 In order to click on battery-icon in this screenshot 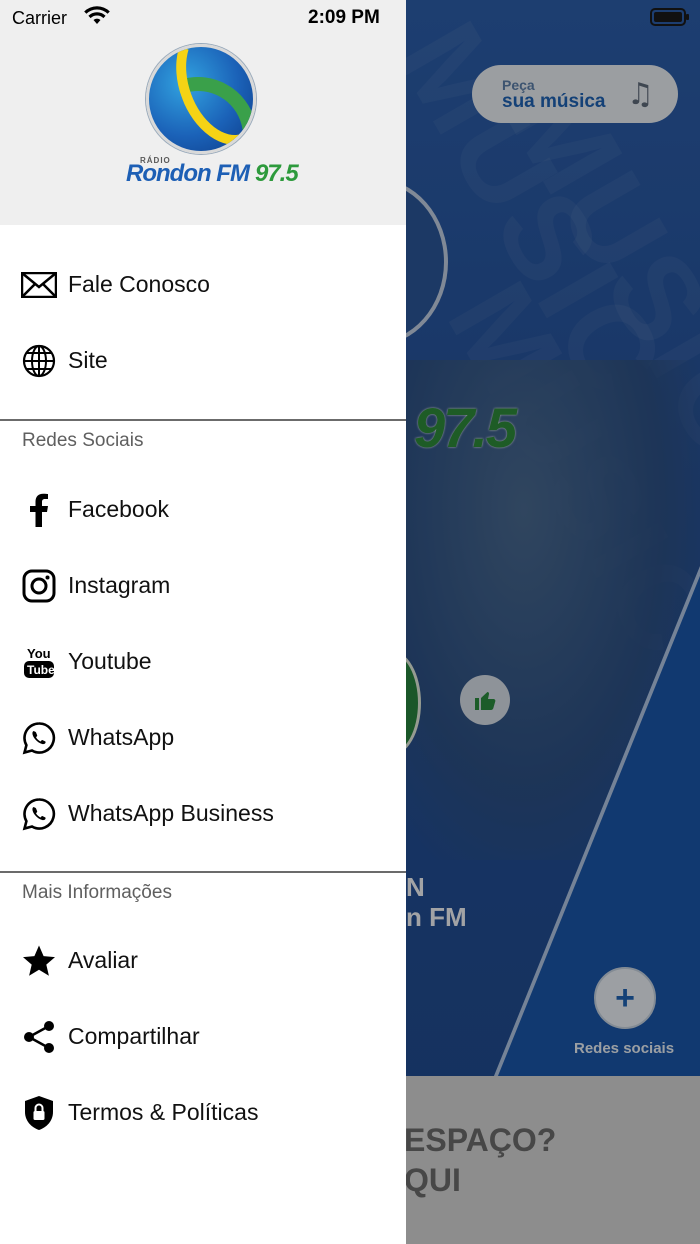, I will do `click(669, 17)`.